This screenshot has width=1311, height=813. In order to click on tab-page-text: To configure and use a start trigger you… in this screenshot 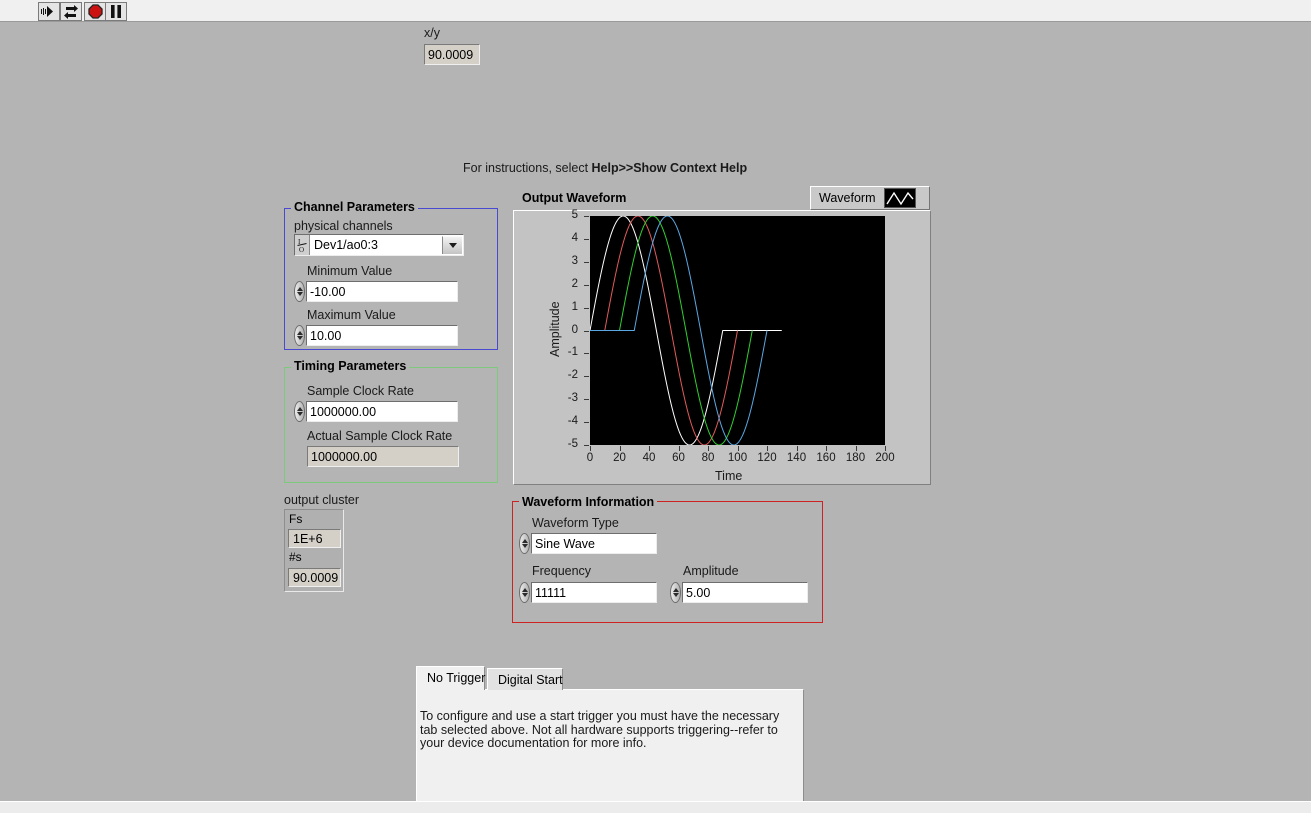, I will do `click(600, 729)`.